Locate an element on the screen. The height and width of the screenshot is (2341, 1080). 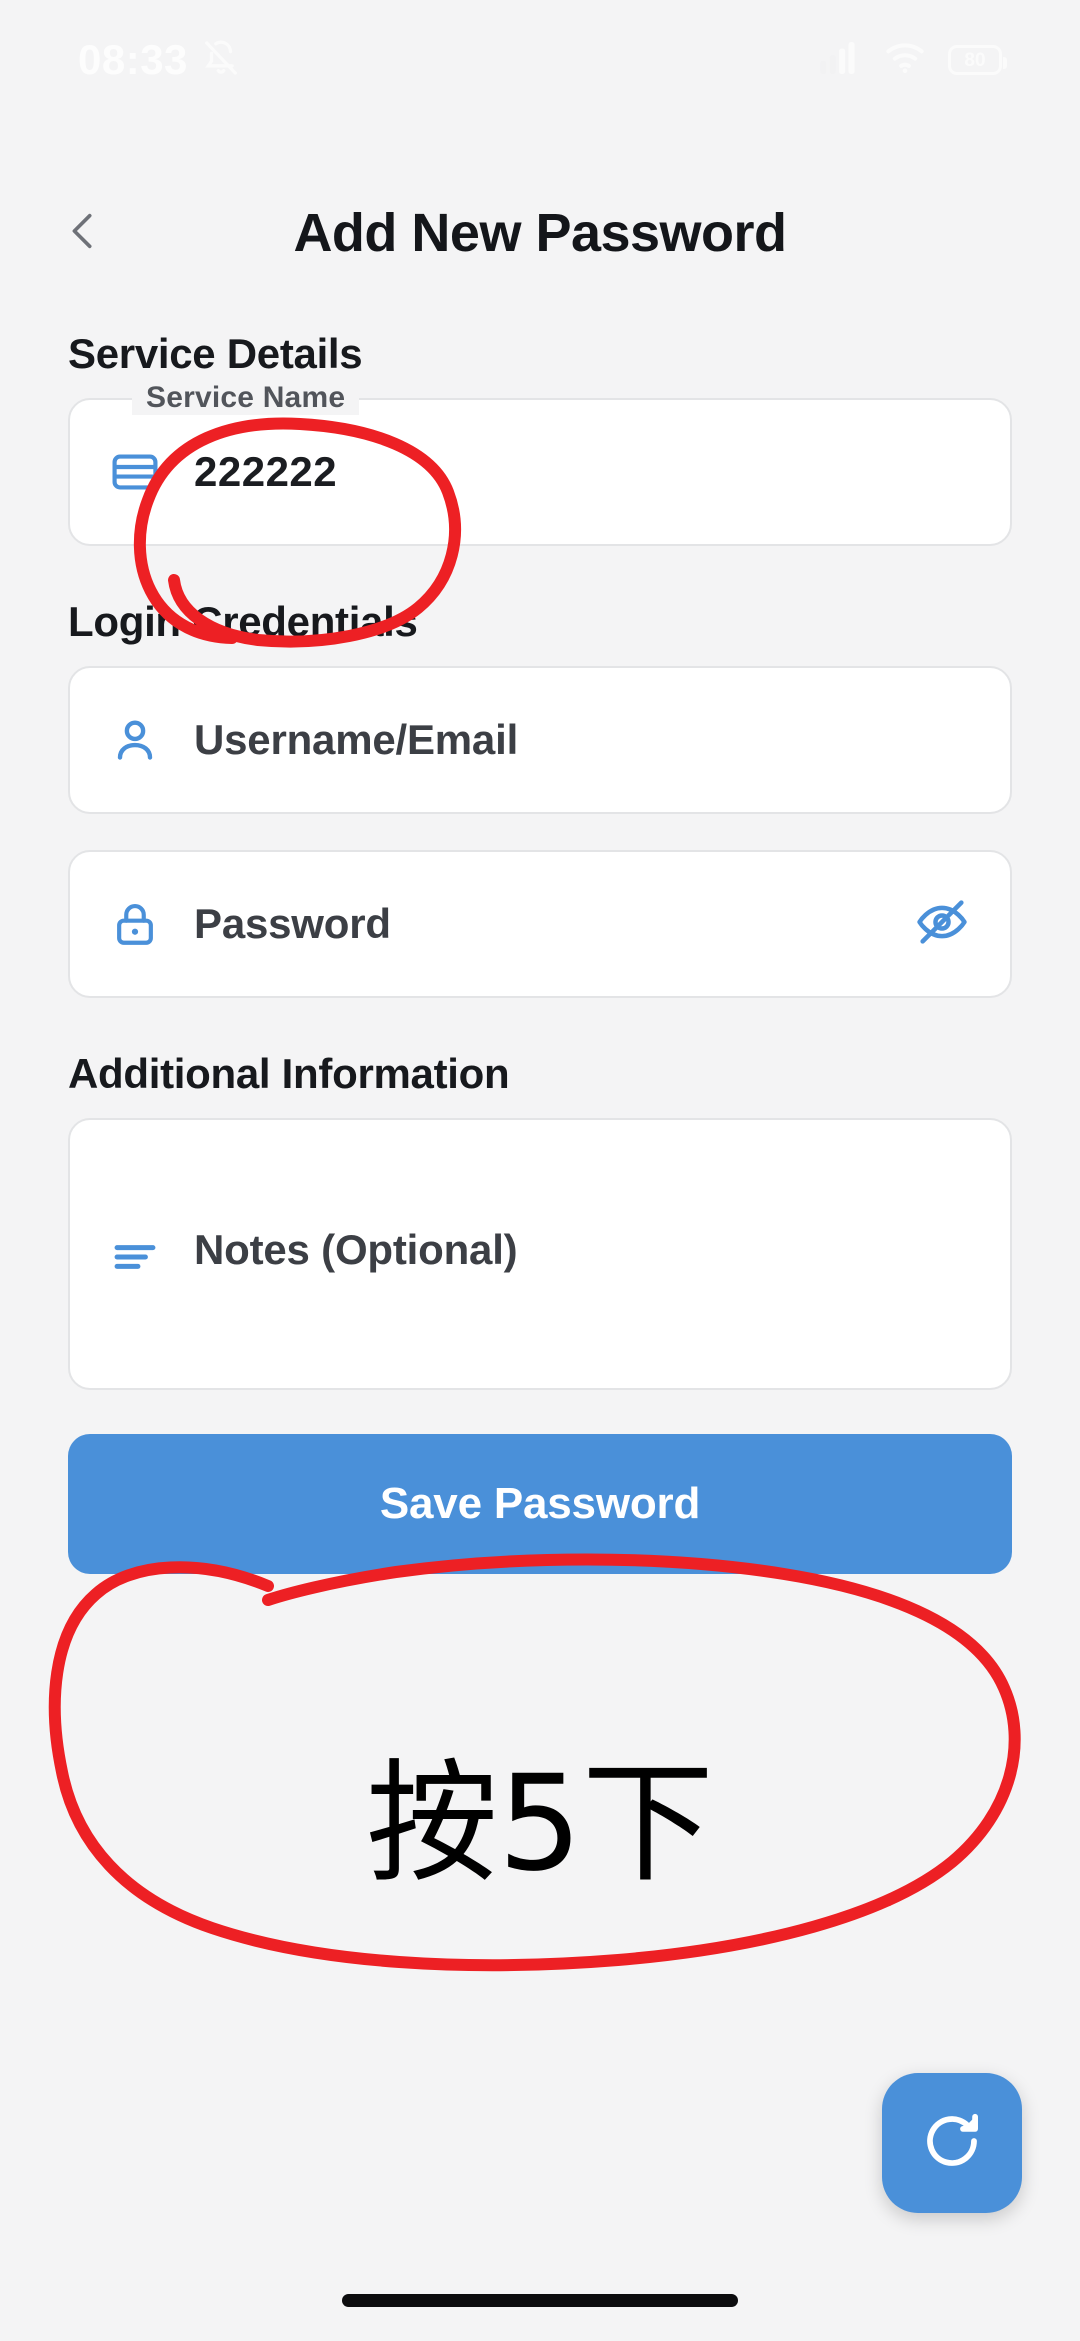
service-name-field: Service Name 222222 is located at coordinates (540, 463).